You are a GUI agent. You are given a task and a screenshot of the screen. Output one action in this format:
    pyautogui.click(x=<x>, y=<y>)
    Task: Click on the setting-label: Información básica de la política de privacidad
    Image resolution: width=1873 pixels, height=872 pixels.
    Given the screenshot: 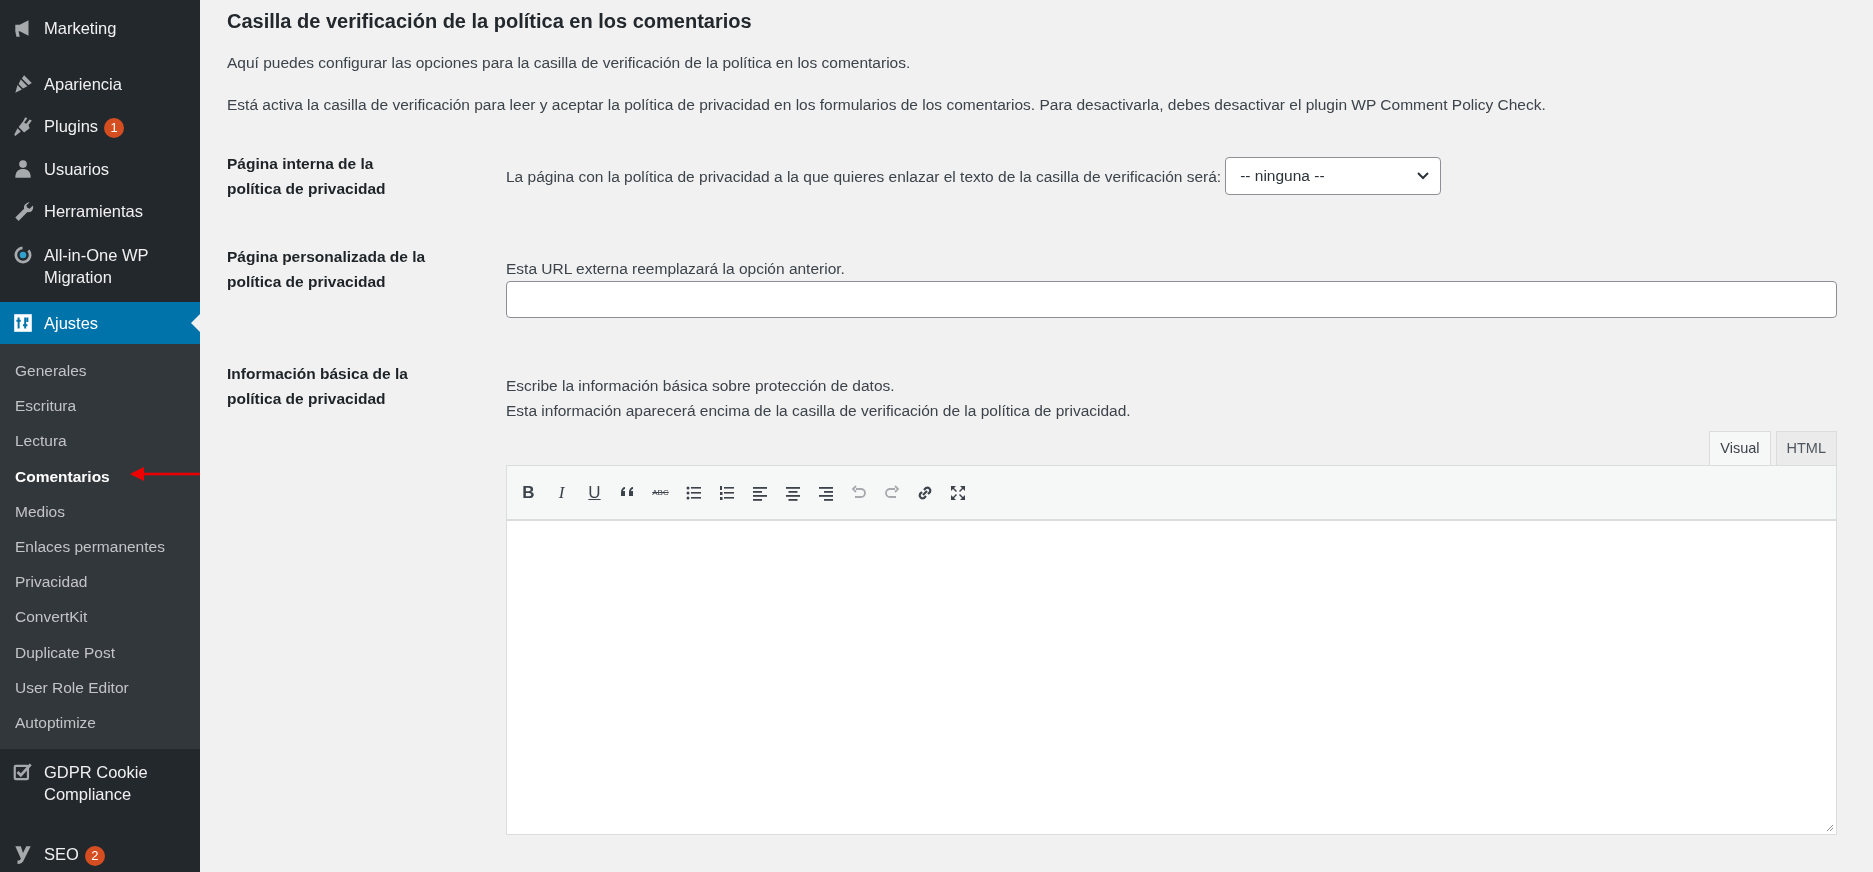 What is the action you would take?
    pyautogui.click(x=318, y=386)
    